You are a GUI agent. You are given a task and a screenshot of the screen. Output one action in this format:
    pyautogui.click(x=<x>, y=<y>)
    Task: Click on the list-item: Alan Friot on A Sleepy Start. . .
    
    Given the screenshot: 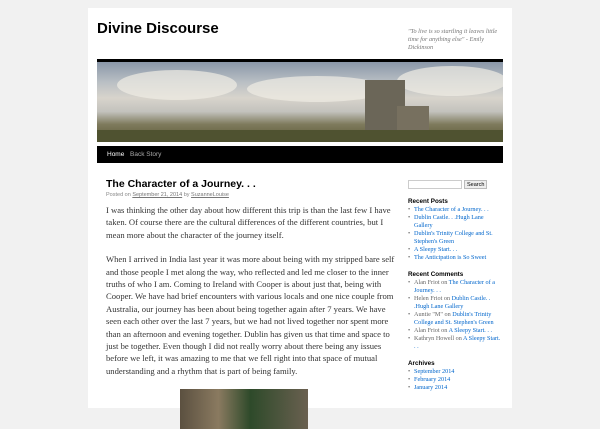 What is the action you would take?
    pyautogui.click(x=455, y=331)
    